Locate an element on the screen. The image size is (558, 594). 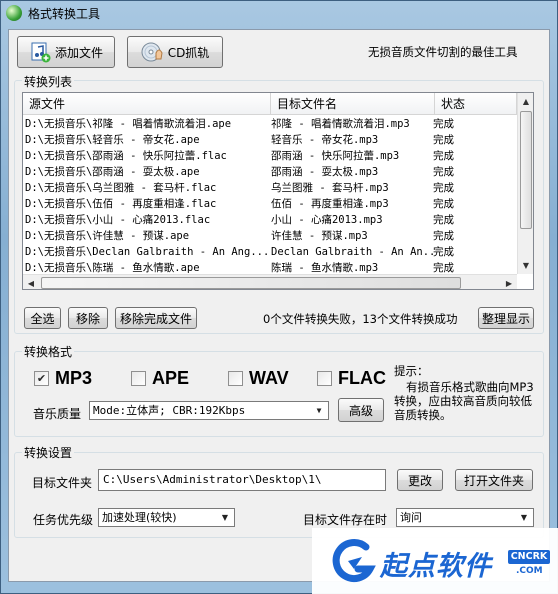
target-file-cell: 邵雨涵 - 快乐阿拉蕾.mp3 is located at coordinates (335, 156).